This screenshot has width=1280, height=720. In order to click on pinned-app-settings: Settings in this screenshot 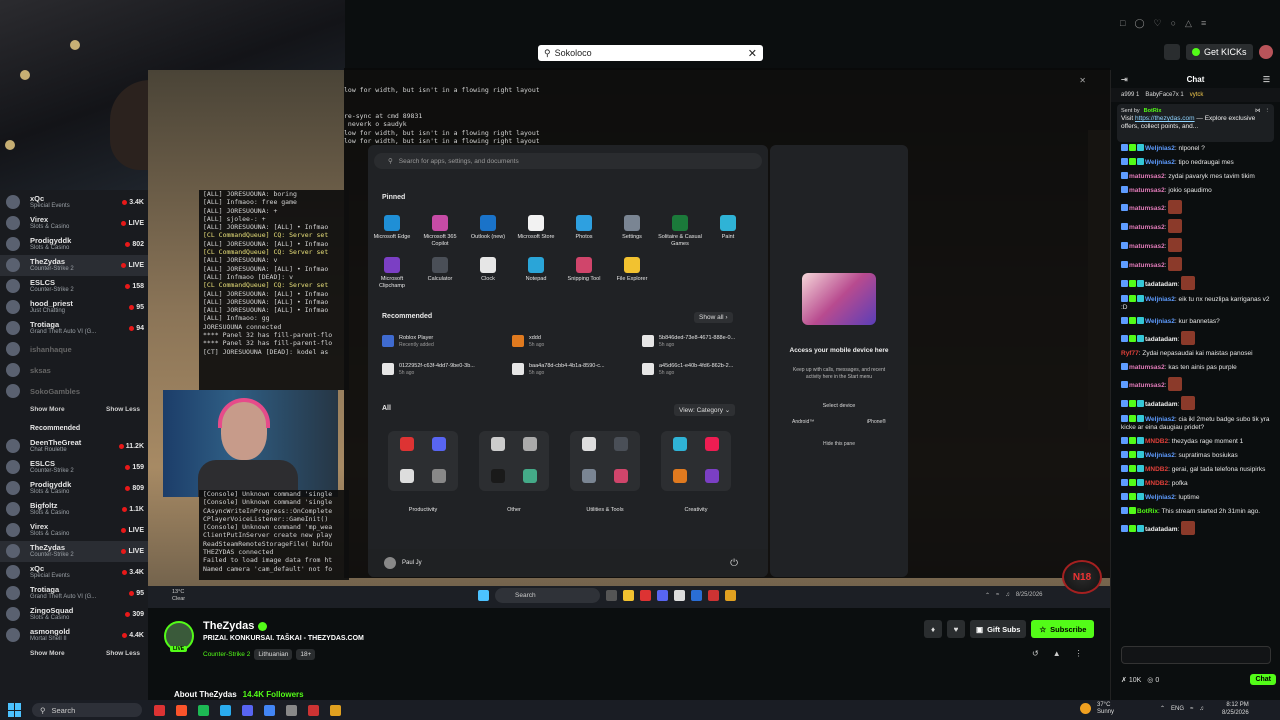, I will do `click(632, 228)`.